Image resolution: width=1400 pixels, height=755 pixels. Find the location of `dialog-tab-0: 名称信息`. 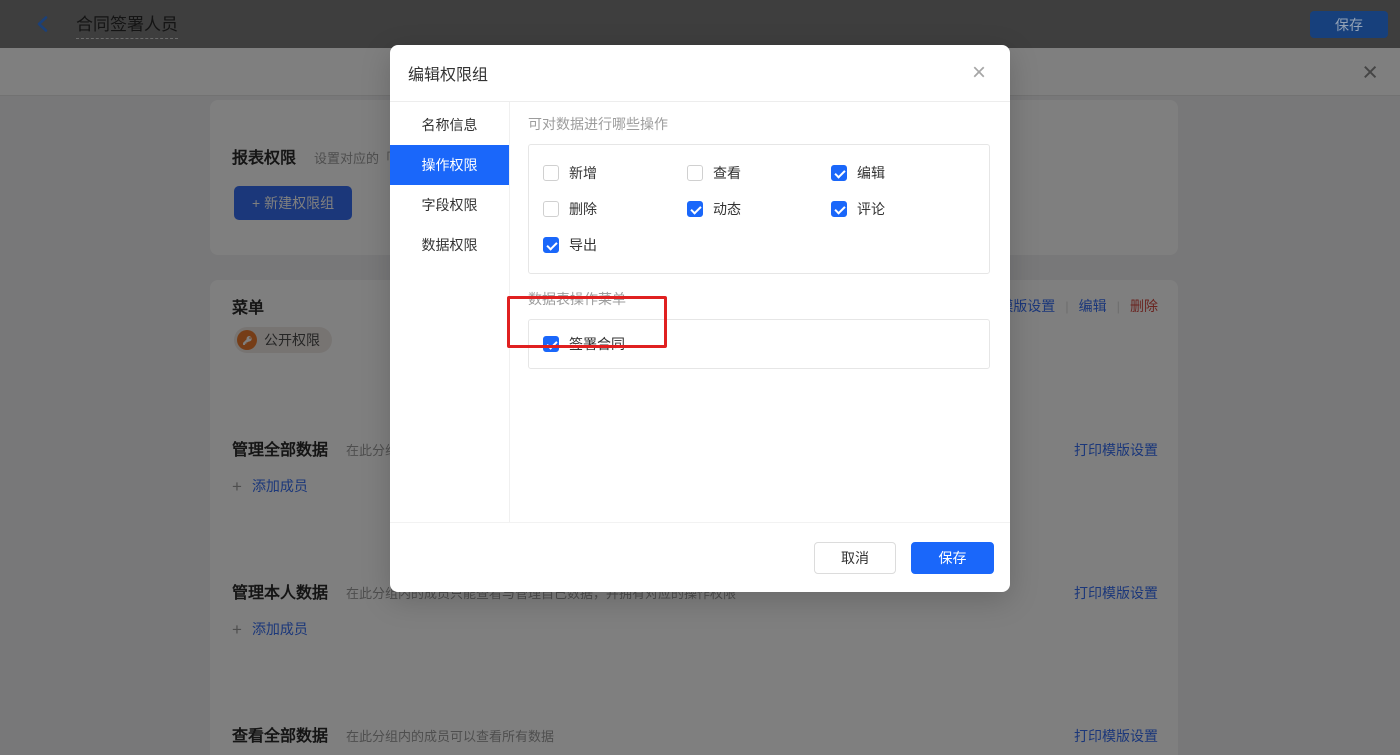

dialog-tab-0: 名称信息 is located at coordinates (449, 125).